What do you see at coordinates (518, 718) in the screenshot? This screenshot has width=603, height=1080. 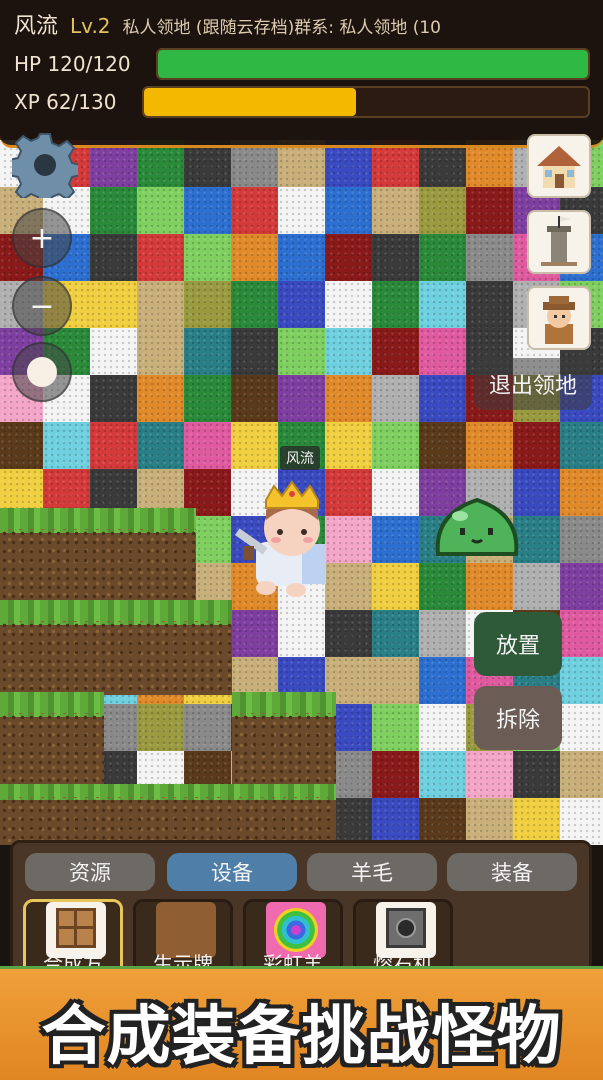 I see `remove-button: 拆除` at bounding box center [518, 718].